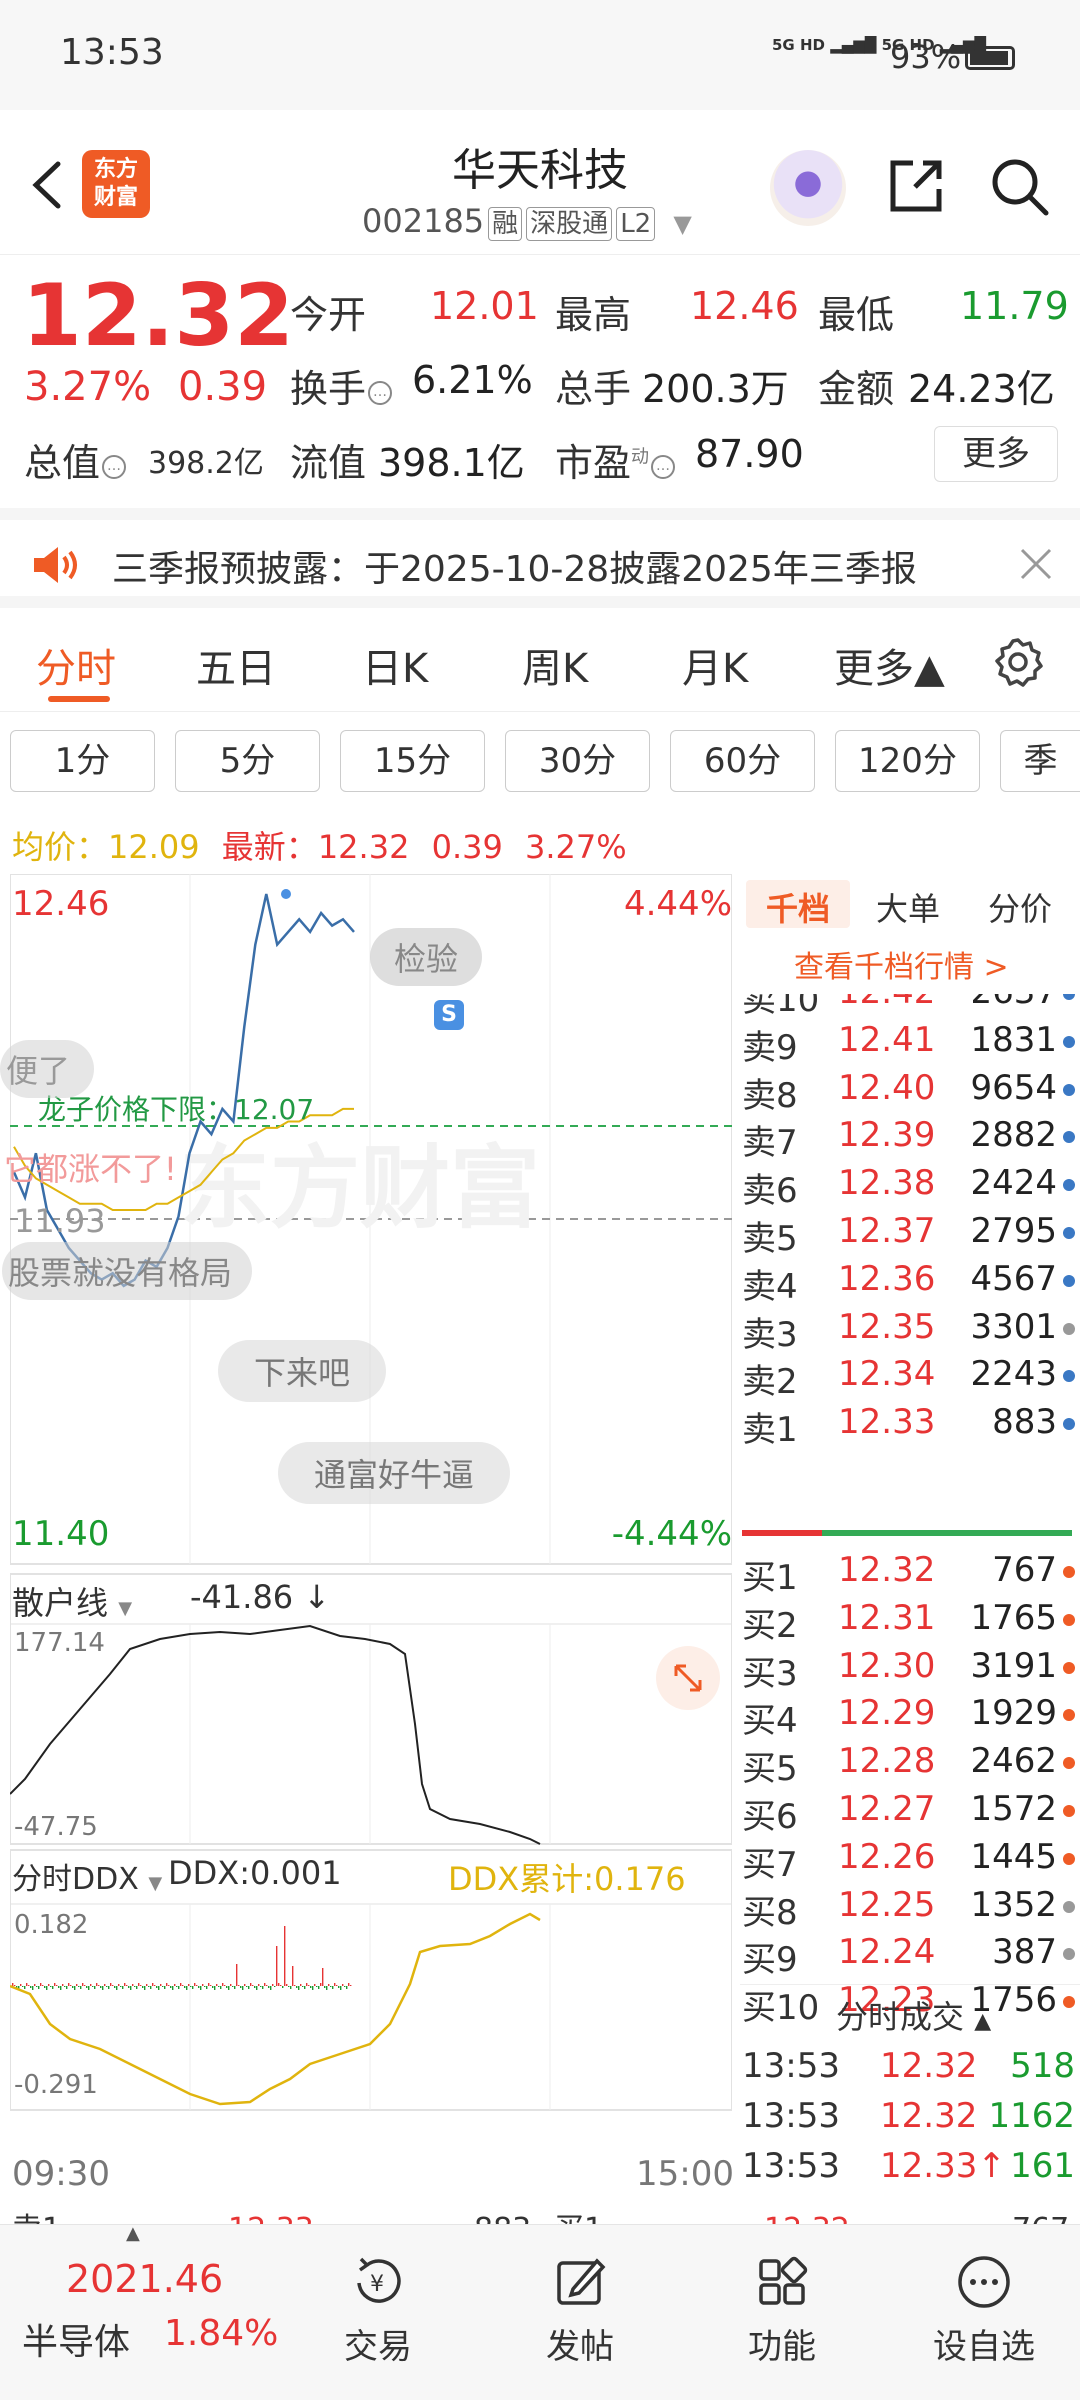 The image size is (1080, 2400). Describe the element at coordinates (144, 2279) in the screenshot. I see `index-value: 2021.46` at that location.